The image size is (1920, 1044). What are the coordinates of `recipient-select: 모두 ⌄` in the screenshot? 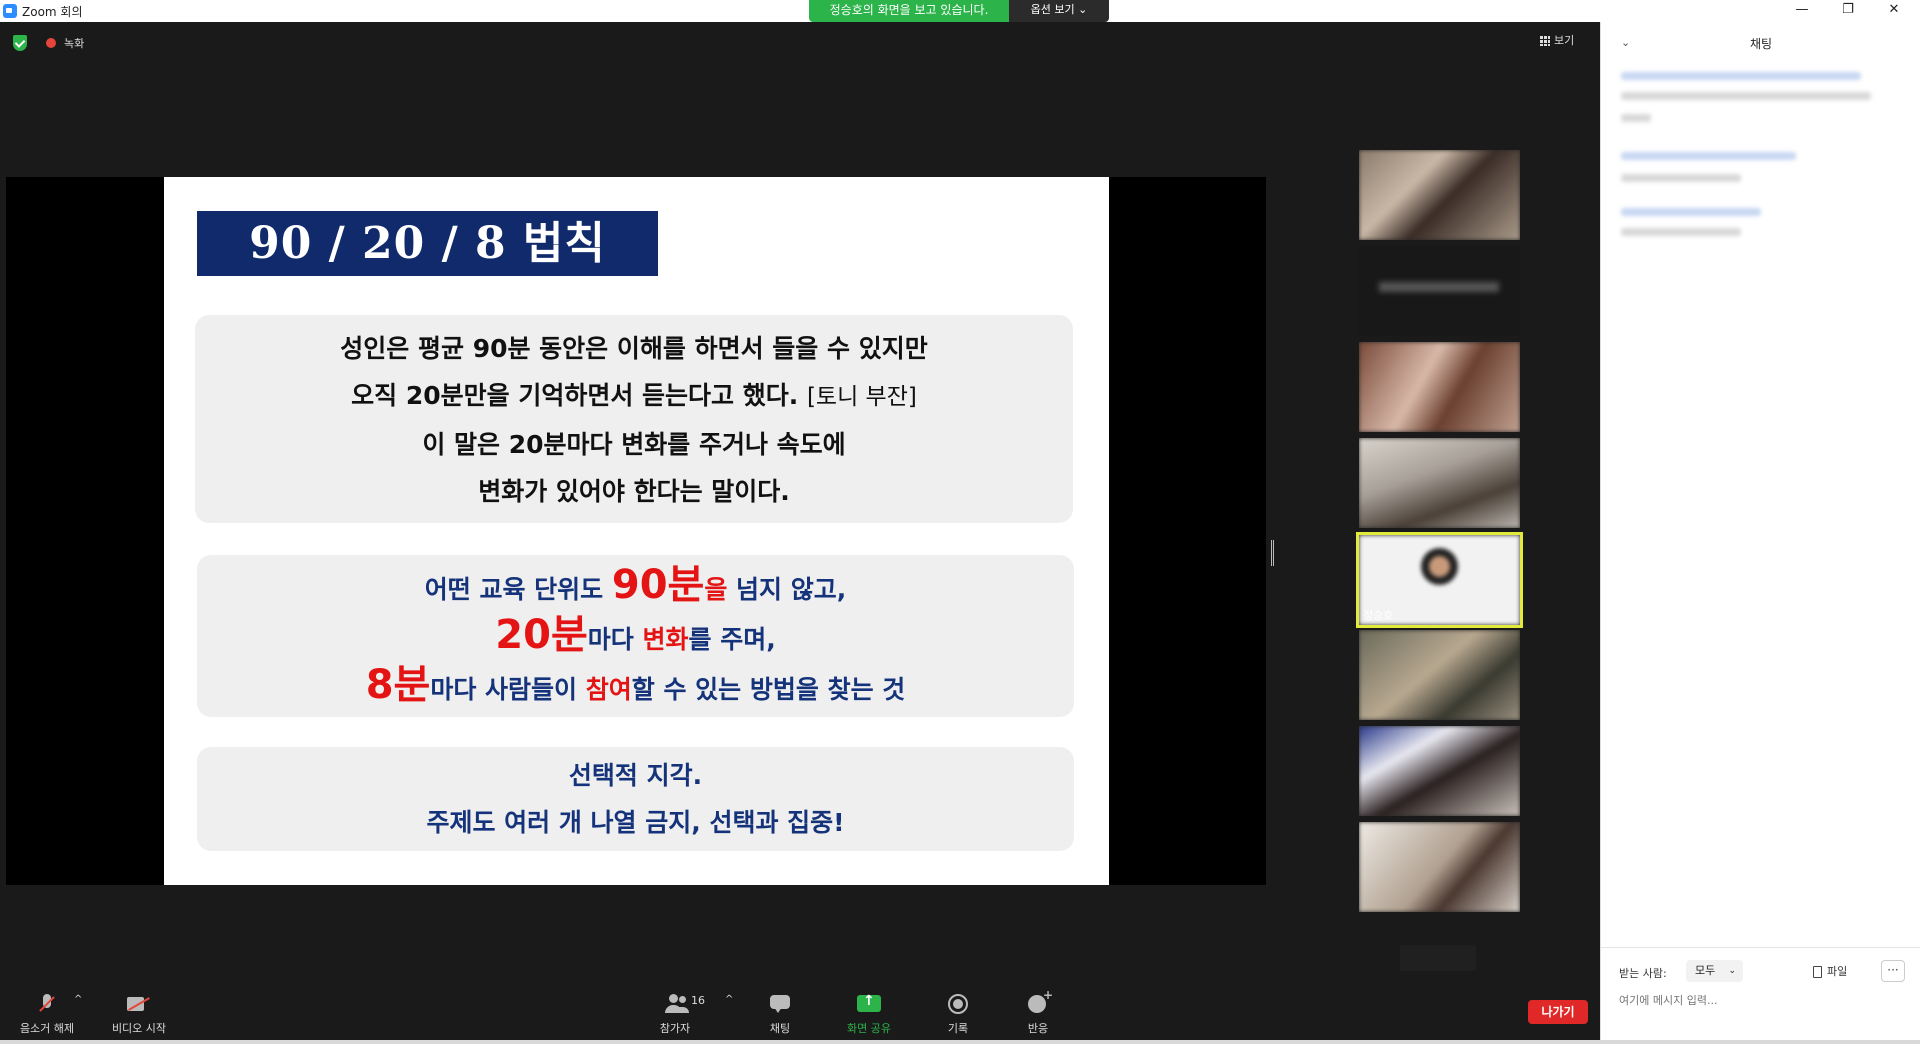 It's located at (1714, 971).